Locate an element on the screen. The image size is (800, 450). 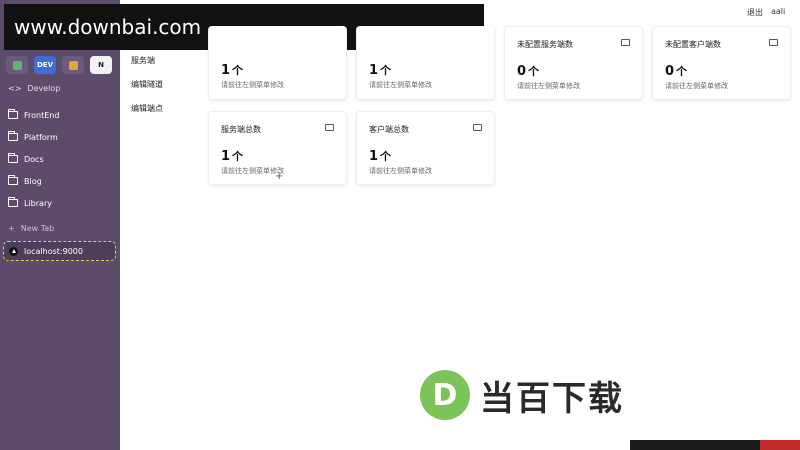
sidebar-item-platform: Platform is located at coordinates (60, 137).